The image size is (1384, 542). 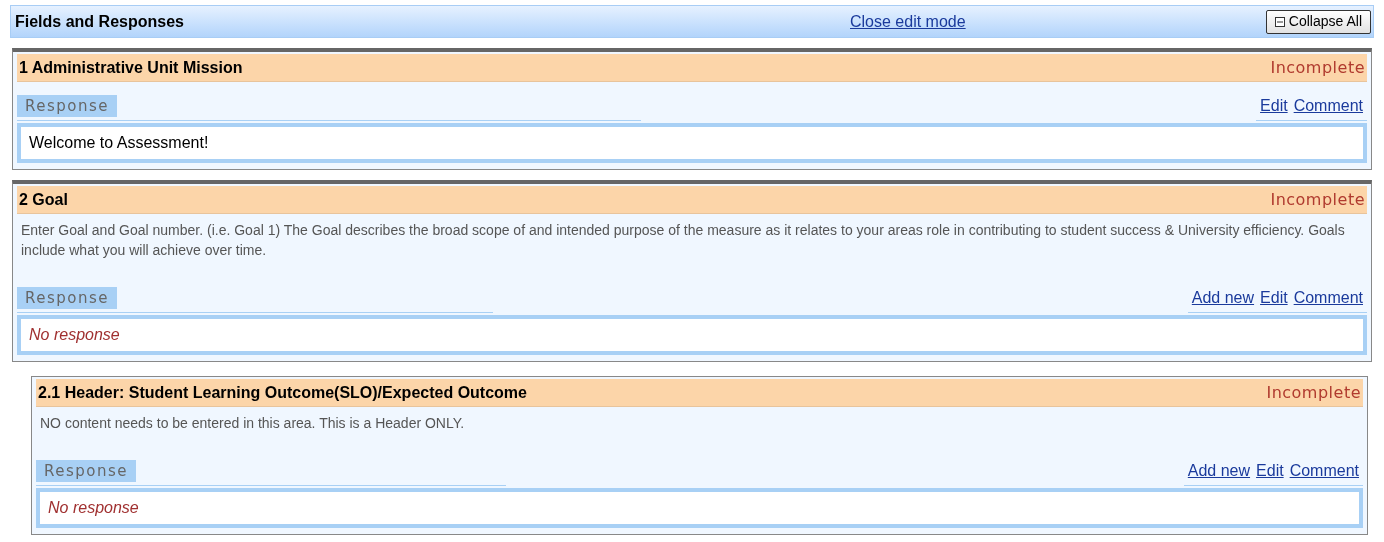 What do you see at coordinates (131, 67) in the screenshot?
I see `section-title: 1 Administrative Unit Mission` at bounding box center [131, 67].